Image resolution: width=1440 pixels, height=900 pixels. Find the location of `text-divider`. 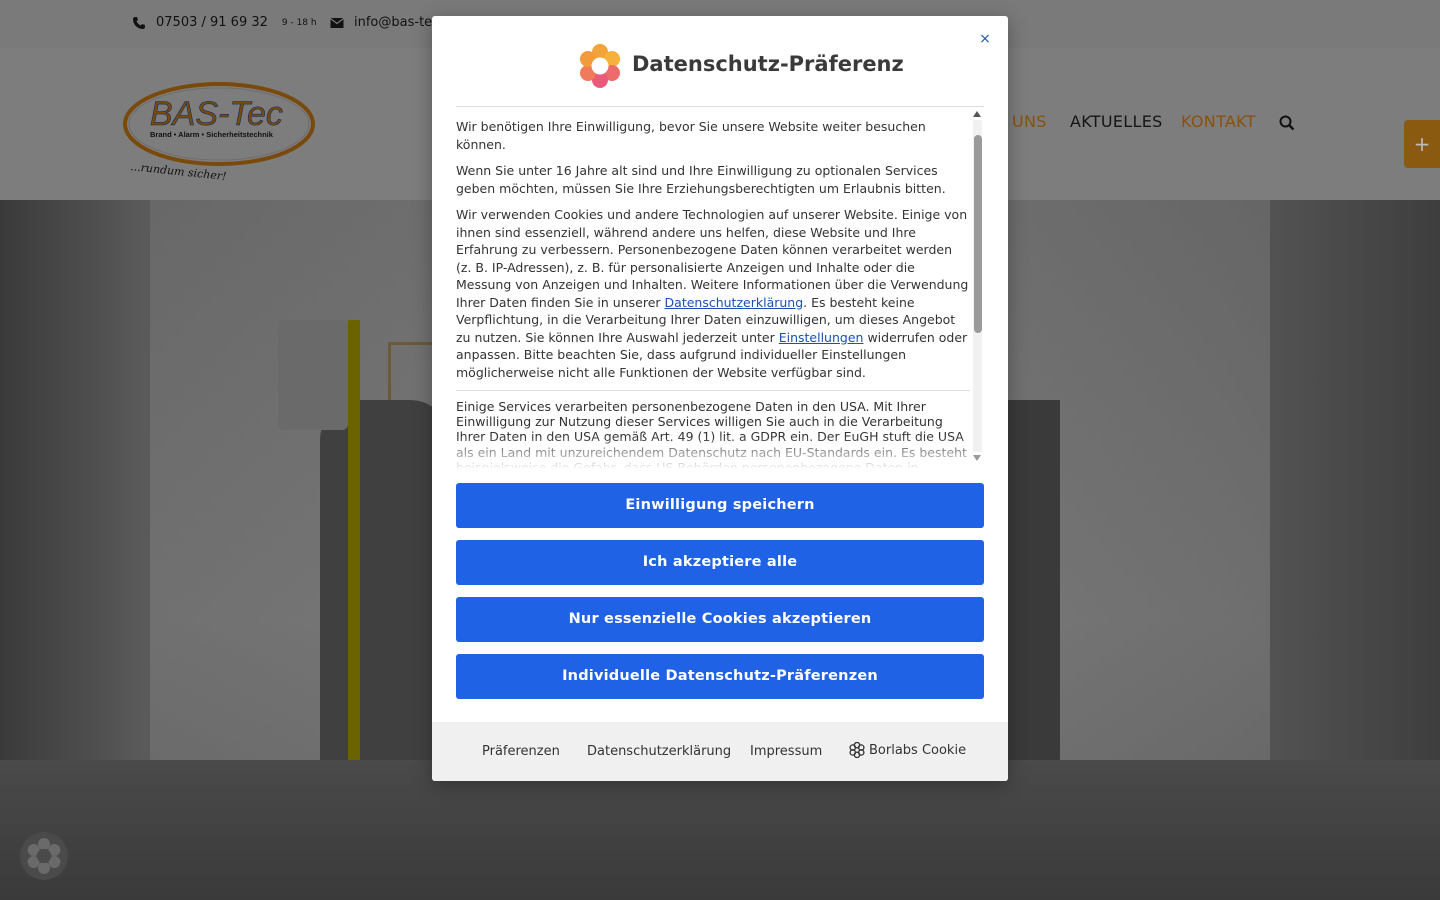

text-divider is located at coordinates (713, 390).